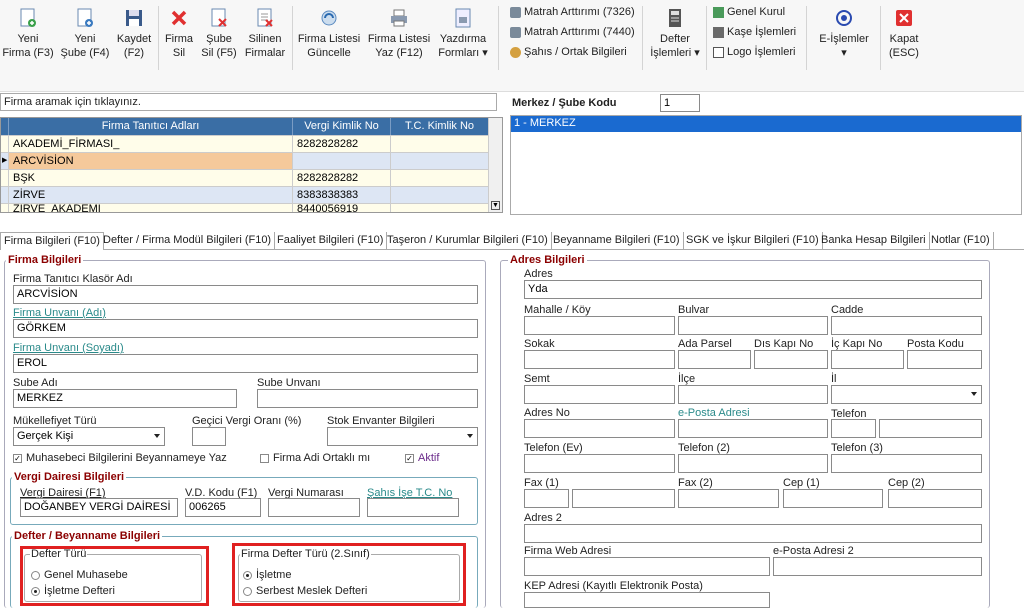  I want to click on refresh-list-label: Firma Listesi, so click(329, 39).